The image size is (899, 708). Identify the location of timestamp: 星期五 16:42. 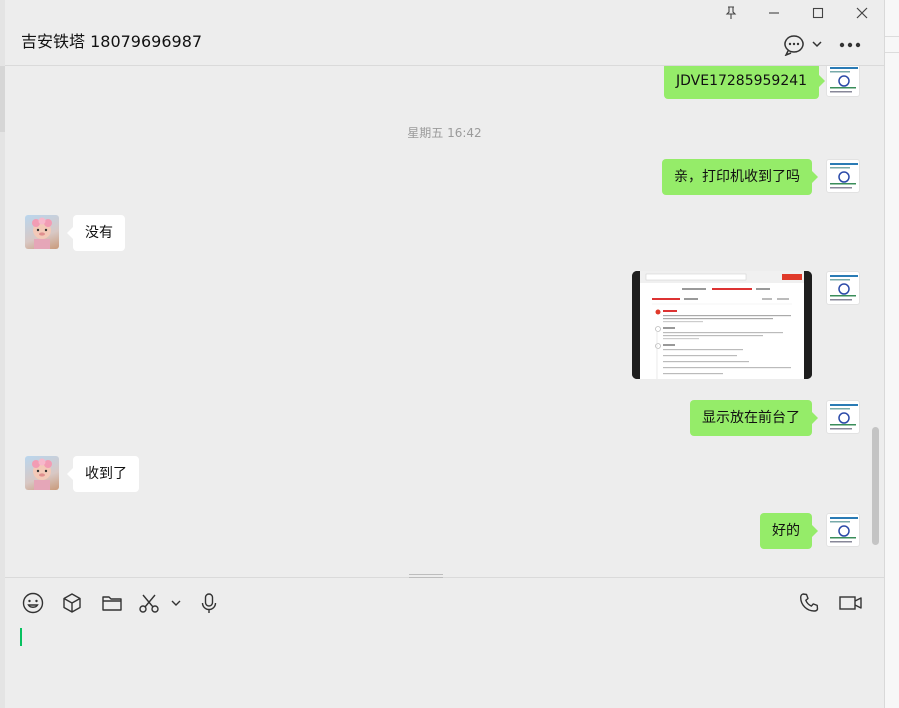
(444, 133).